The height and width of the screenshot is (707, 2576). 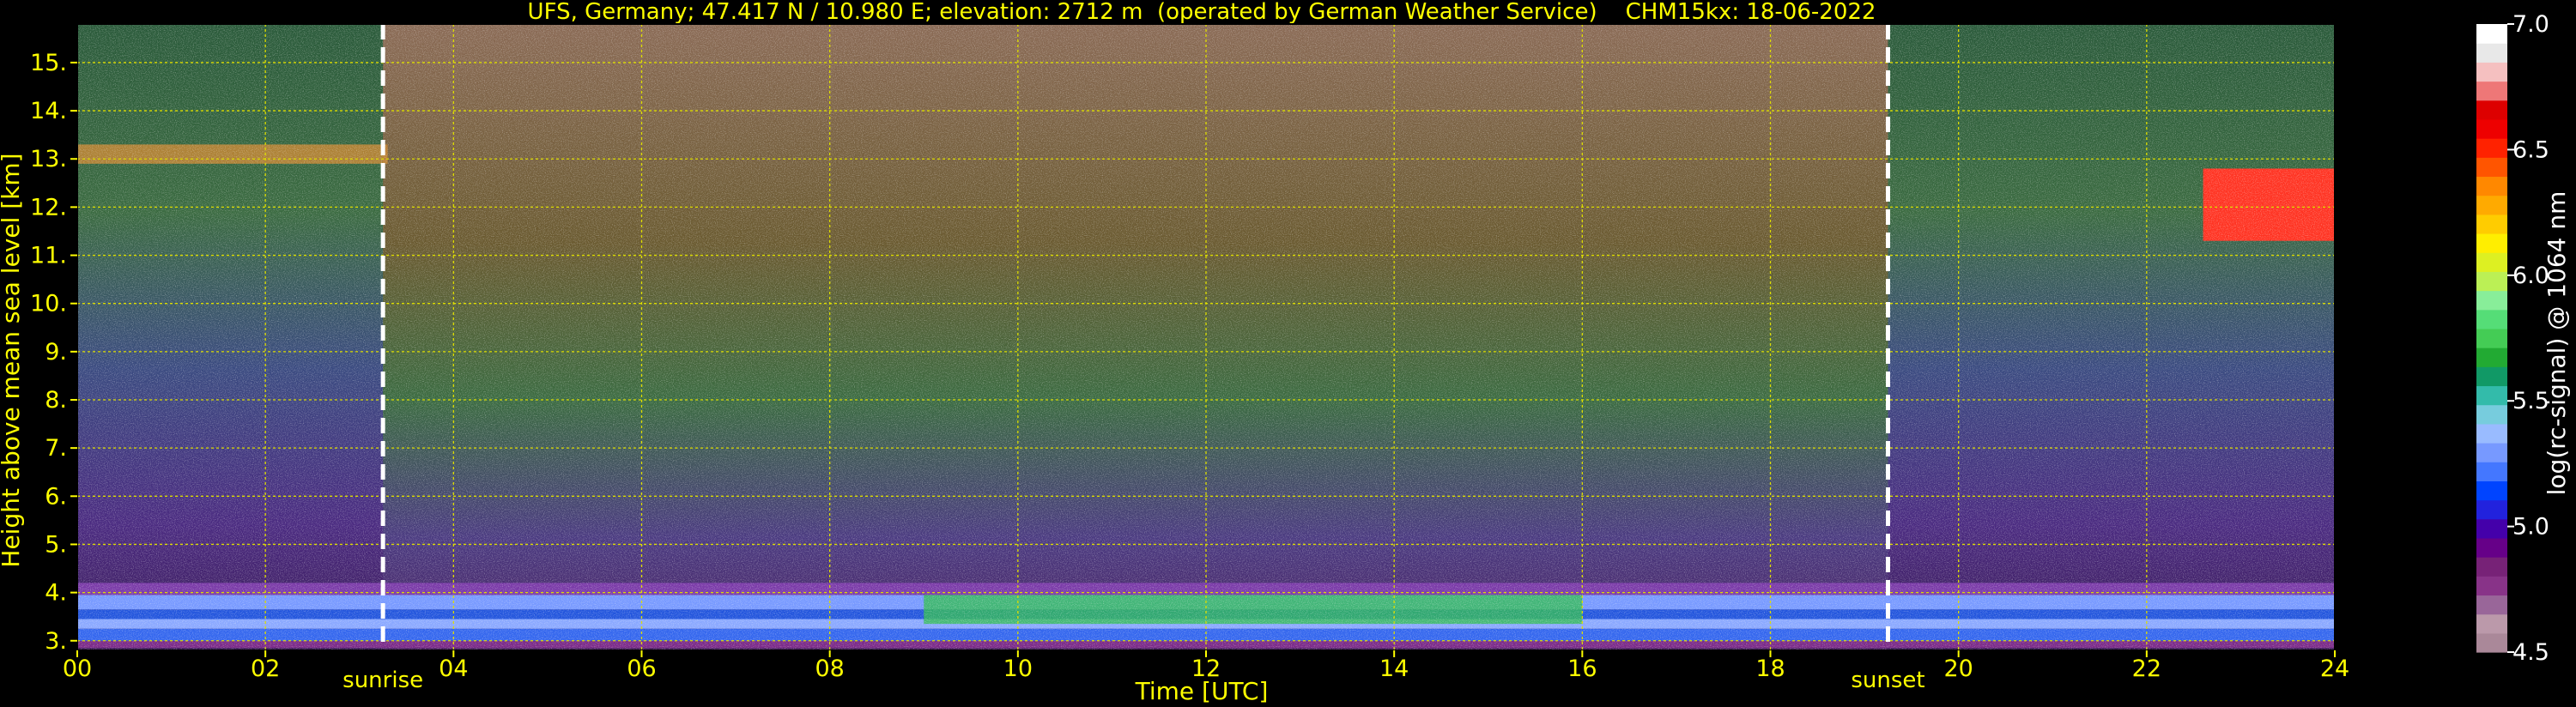 I want to click on y-tick-label: 12., so click(x=48, y=207).